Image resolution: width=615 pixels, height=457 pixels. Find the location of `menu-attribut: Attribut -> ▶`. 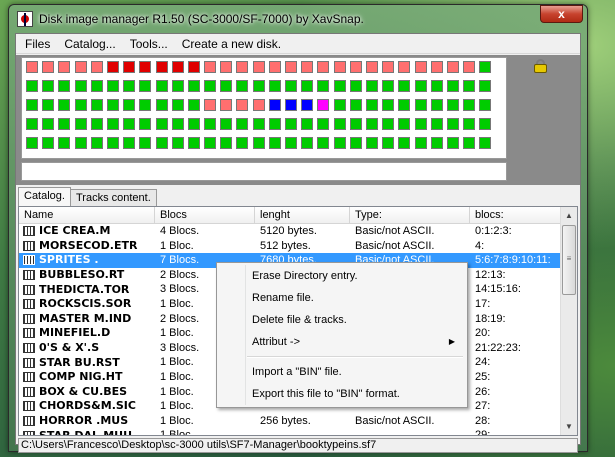

menu-attribut: Attribut -> ▶ is located at coordinates (342, 342).